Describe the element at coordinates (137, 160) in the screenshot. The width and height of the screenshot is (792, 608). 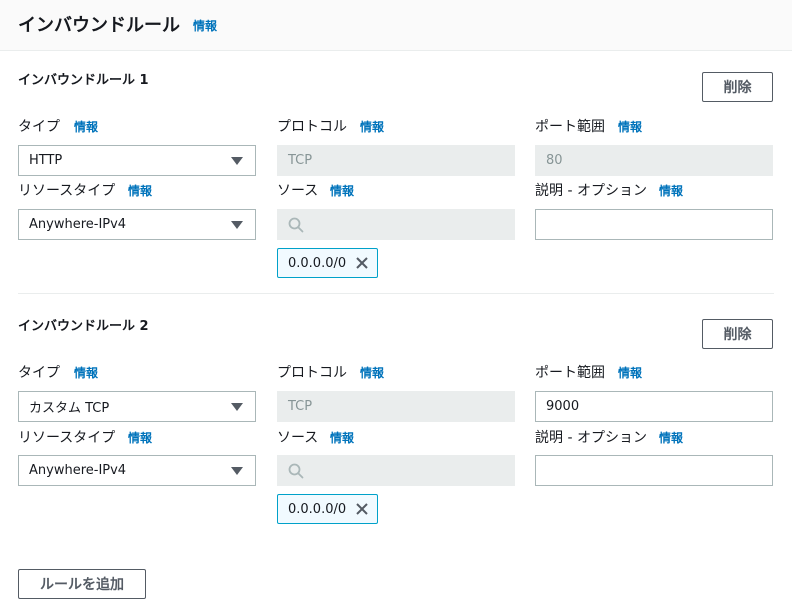
I see `type-select: HTTP` at that location.